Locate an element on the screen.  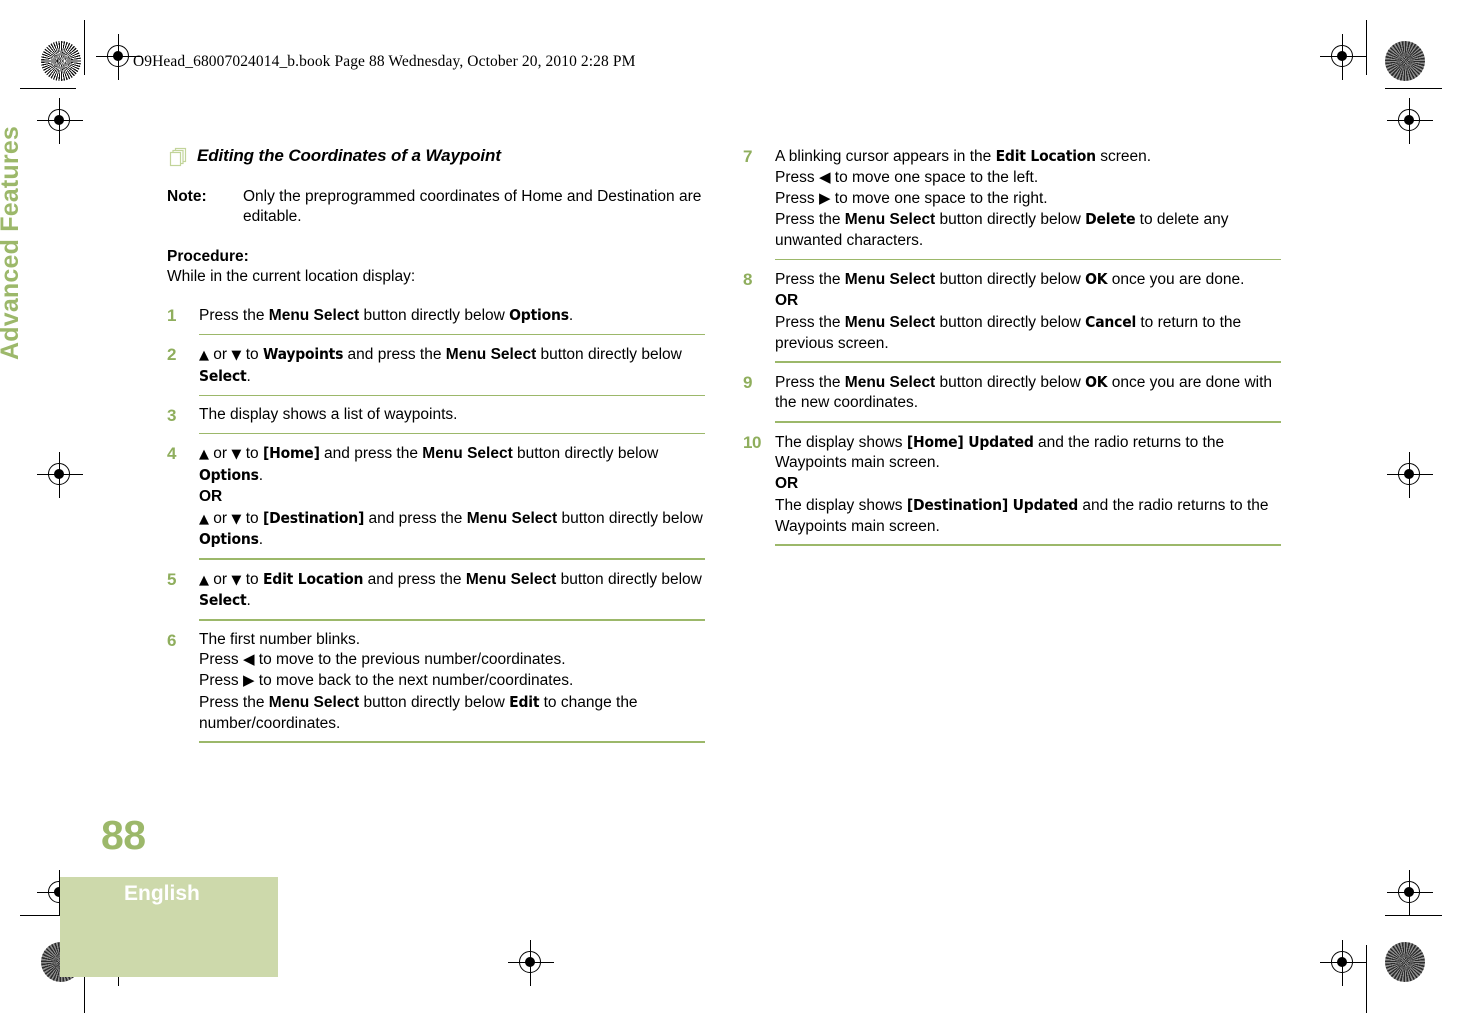
trim-line-top-right-horizontal is located at coordinates (1413, 89).